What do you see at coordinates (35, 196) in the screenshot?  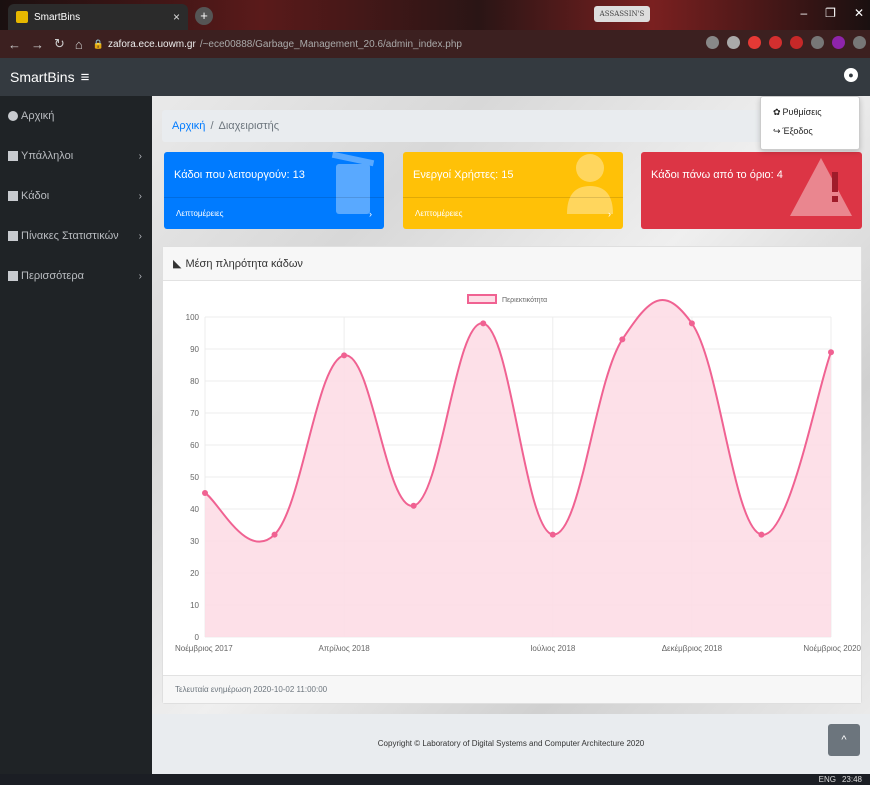 I see `sidebar-item-label: Κάδοι` at bounding box center [35, 196].